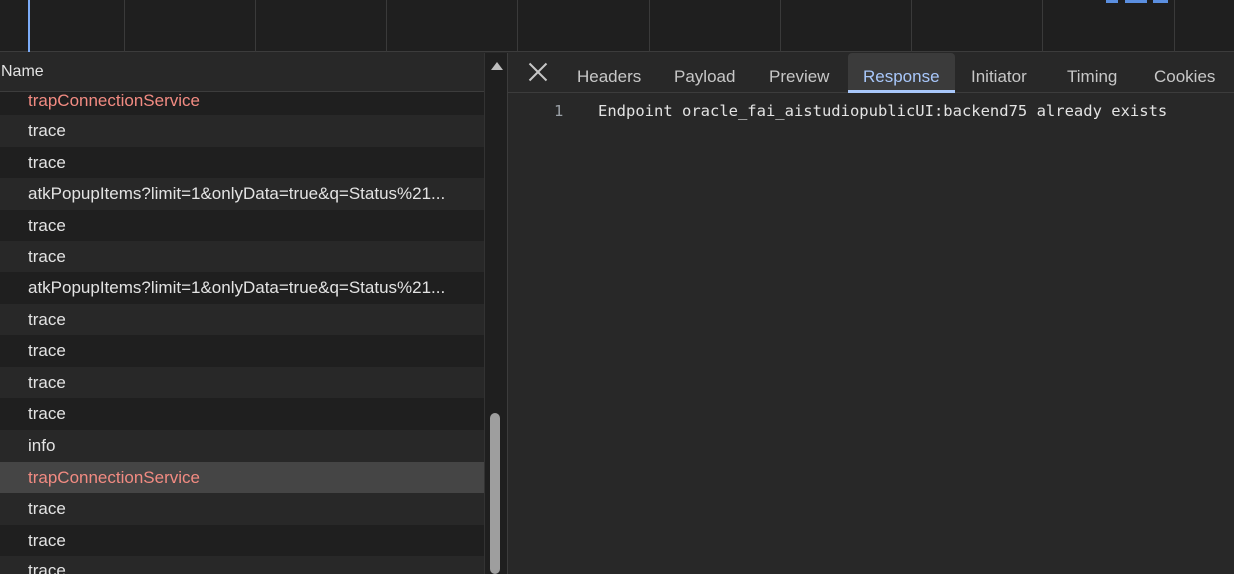 The image size is (1234, 574). Describe the element at coordinates (497, 66) in the screenshot. I see `scroll-up-arrow-icon` at that location.